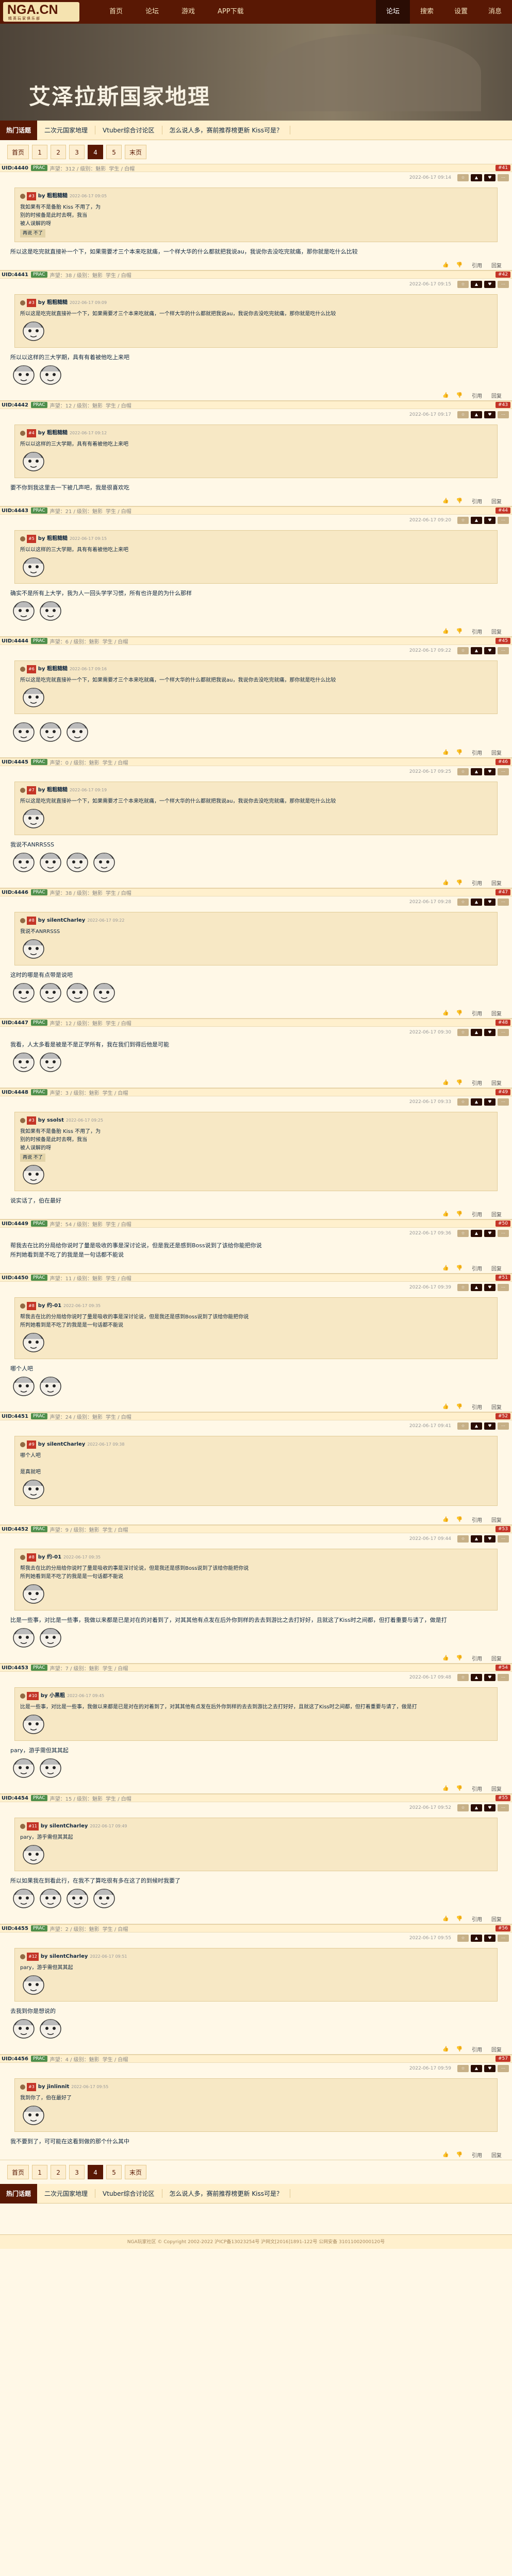  Describe the element at coordinates (427, 12) in the screenshot. I see `user-nav-item-1: 搜索` at that location.